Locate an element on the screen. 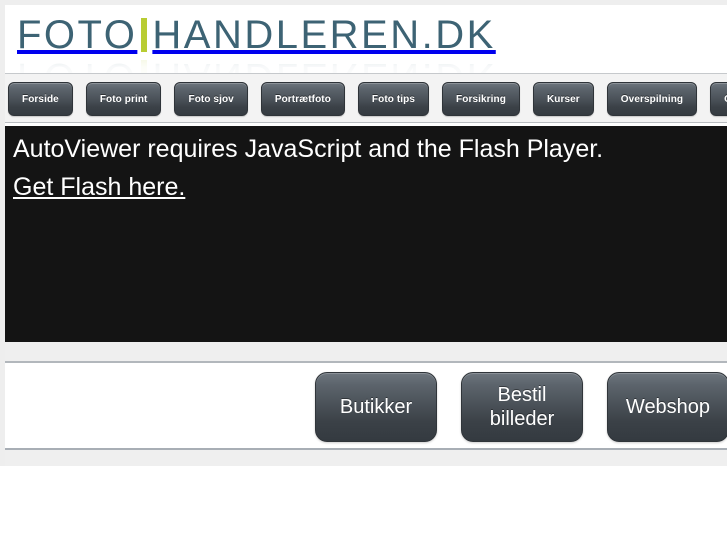 Image resolution: width=727 pixels, height=545 pixels. logo-divider-bar is located at coordinates (144, 35).